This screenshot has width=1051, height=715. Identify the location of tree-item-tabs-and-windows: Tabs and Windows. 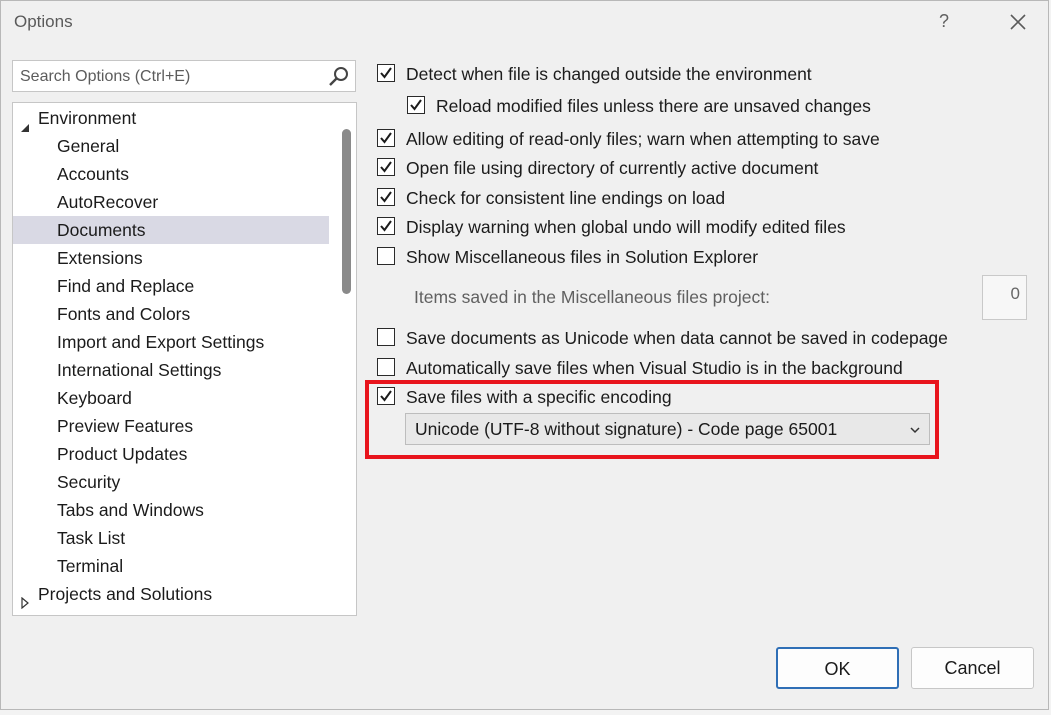
(171, 510).